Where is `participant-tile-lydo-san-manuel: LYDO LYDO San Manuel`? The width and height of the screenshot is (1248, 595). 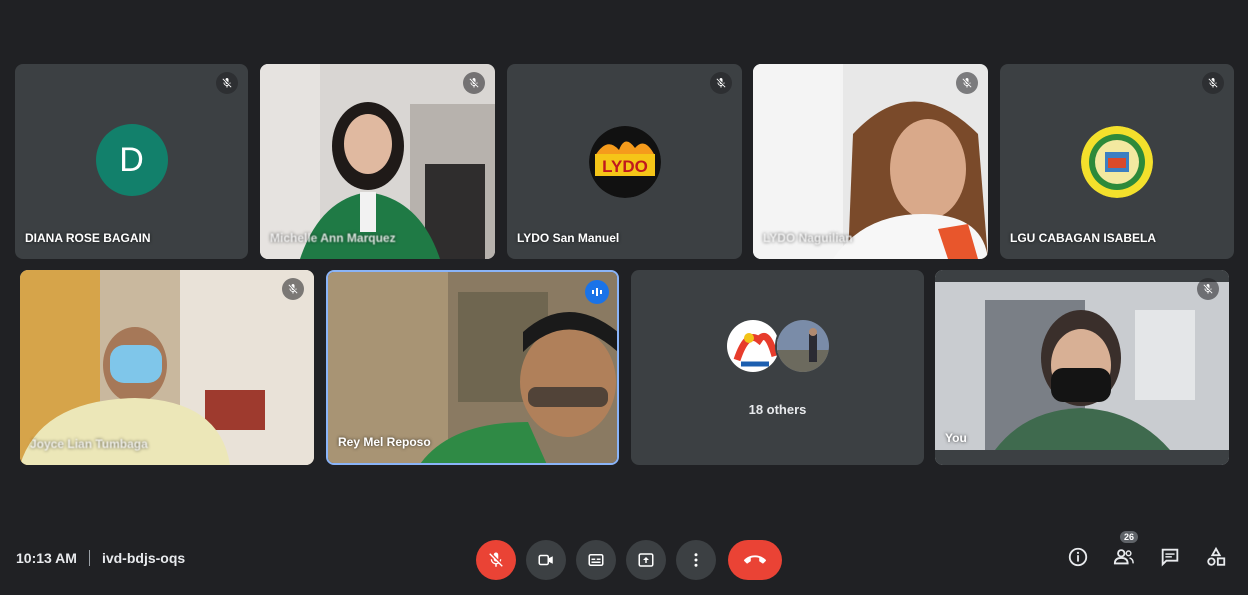 participant-tile-lydo-san-manuel: LYDO LYDO San Manuel is located at coordinates (624, 161).